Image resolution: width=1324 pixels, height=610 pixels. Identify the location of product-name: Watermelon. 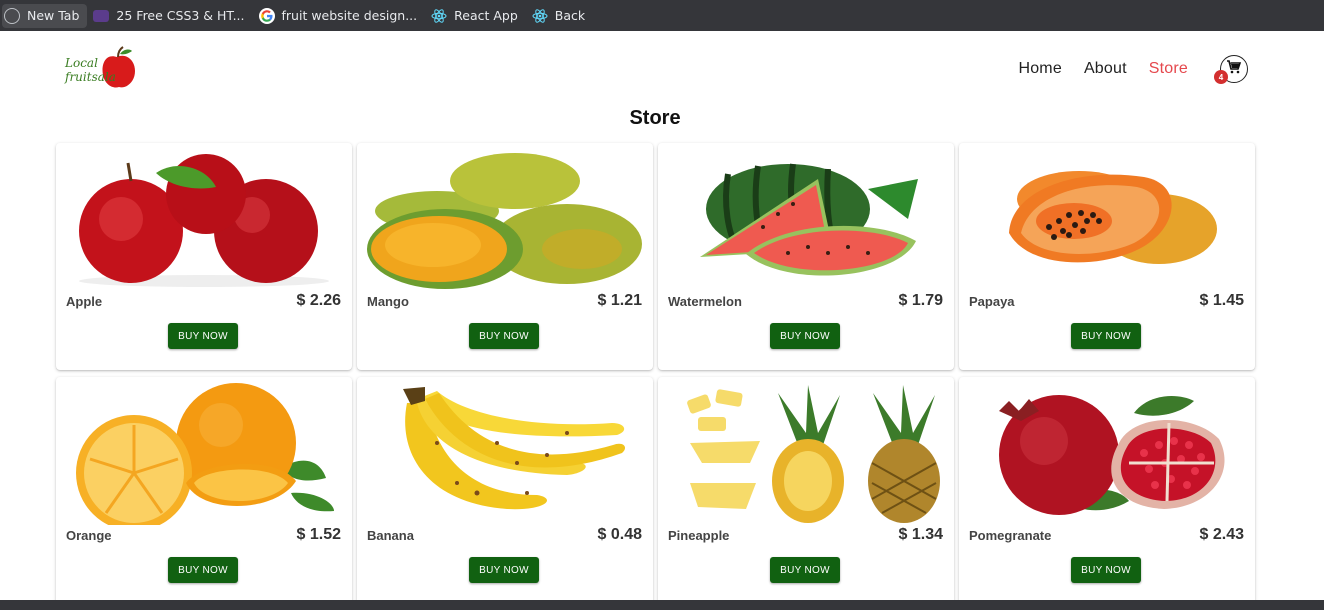
(705, 301).